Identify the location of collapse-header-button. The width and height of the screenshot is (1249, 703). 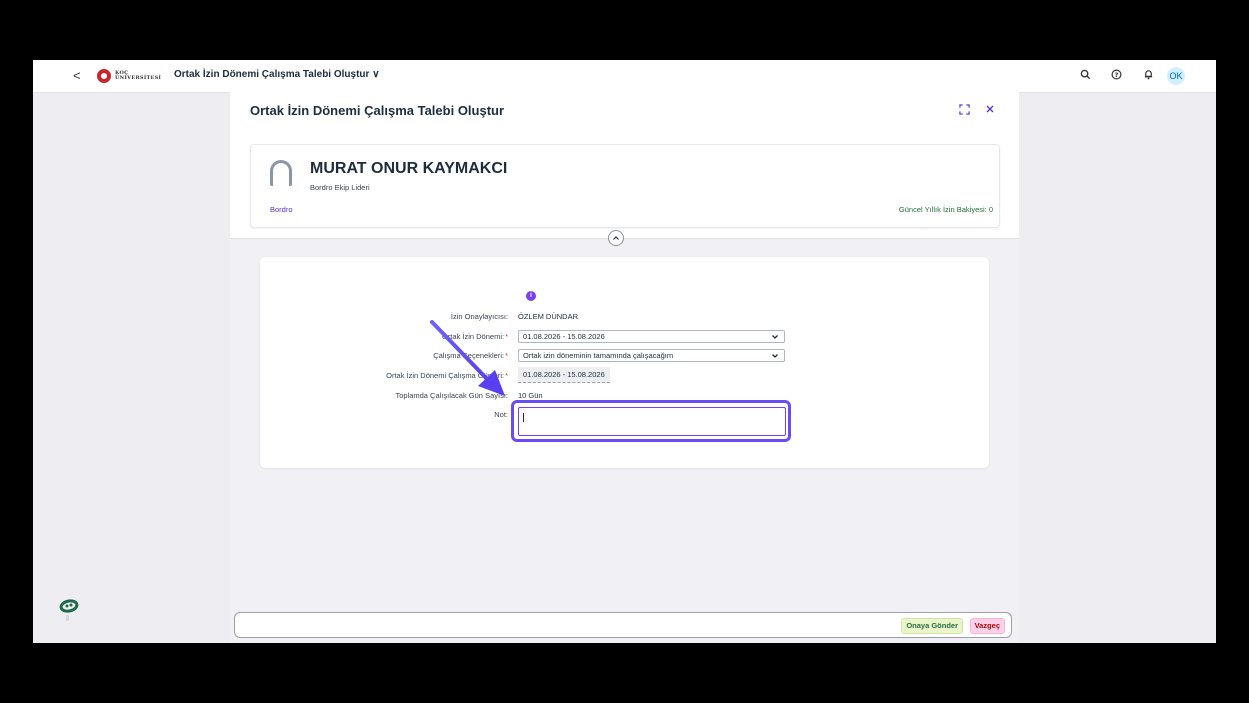
(616, 238).